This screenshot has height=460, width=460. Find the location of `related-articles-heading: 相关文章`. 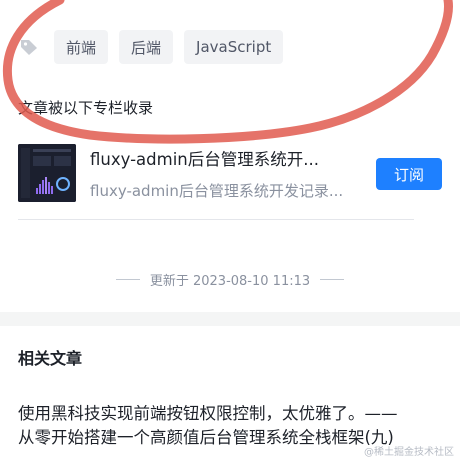

related-articles-heading: 相关文章 is located at coordinates (50, 358).